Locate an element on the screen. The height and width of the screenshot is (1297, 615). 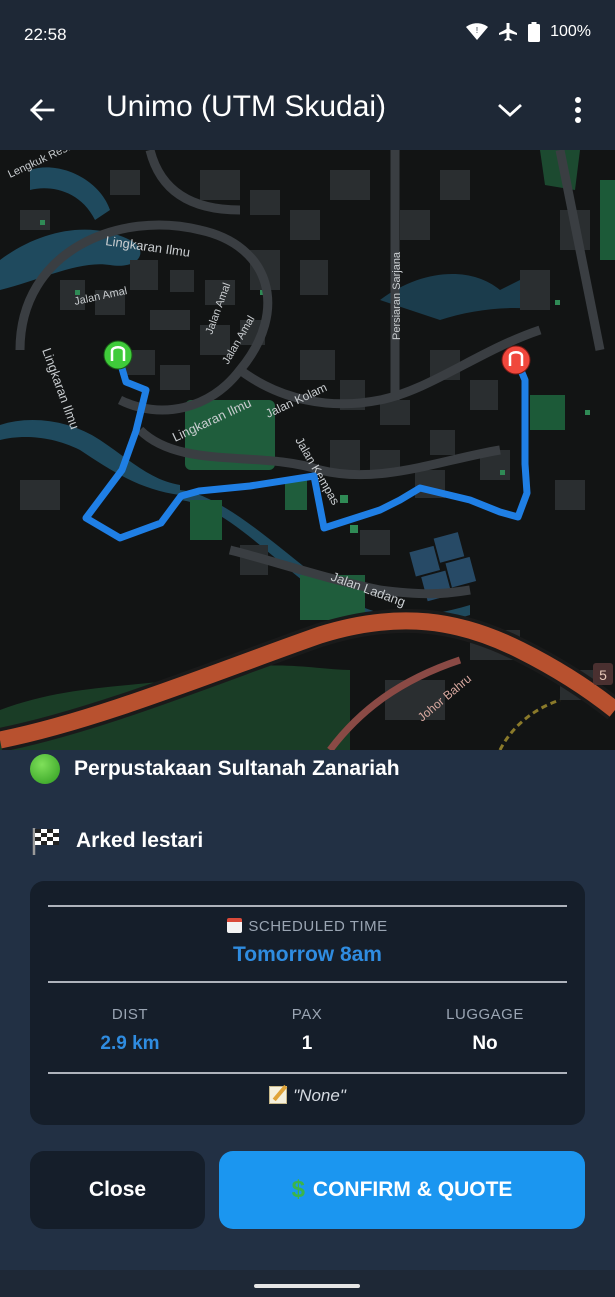
navigation-bar is located at coordinates (307, 1283).